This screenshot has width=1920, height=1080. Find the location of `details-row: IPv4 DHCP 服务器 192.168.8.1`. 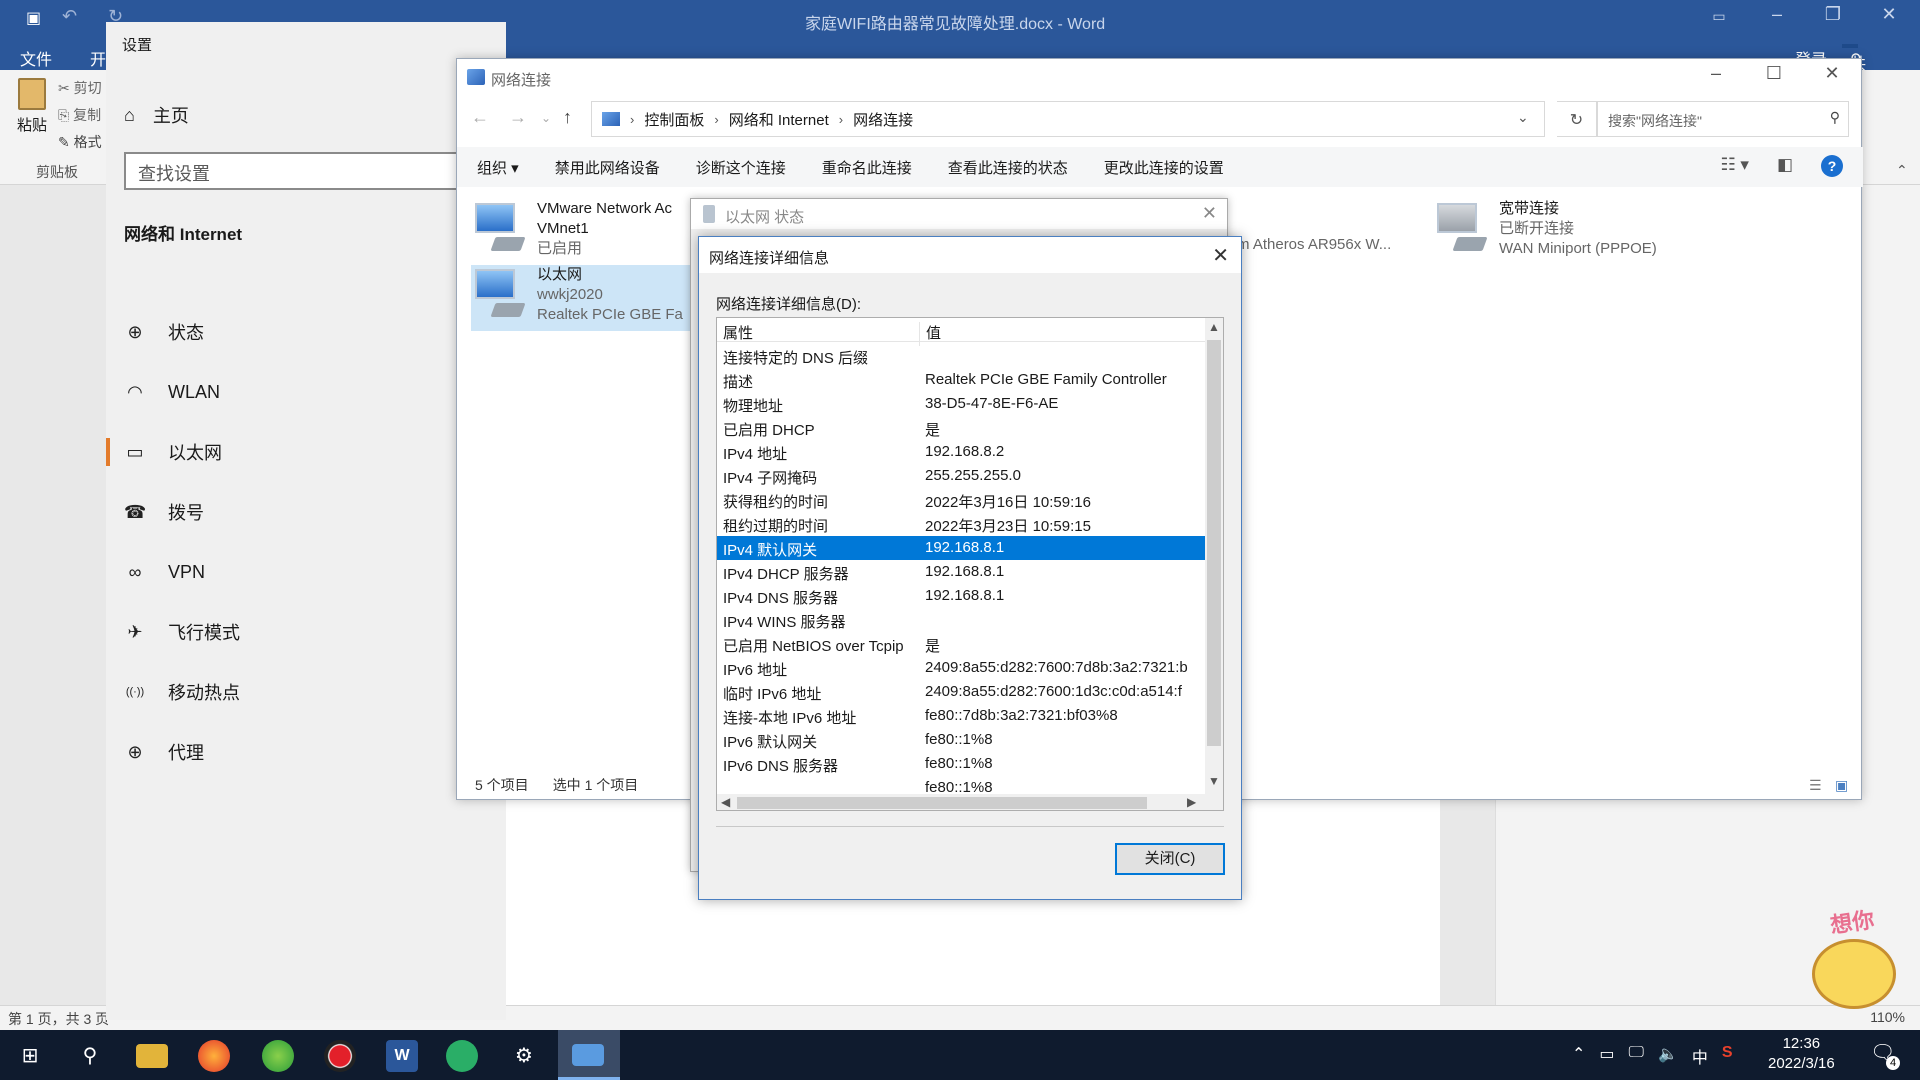

details-row: IPv4 DHCP 服务器 192.168.8.1 is located at coordinates (961, 572).